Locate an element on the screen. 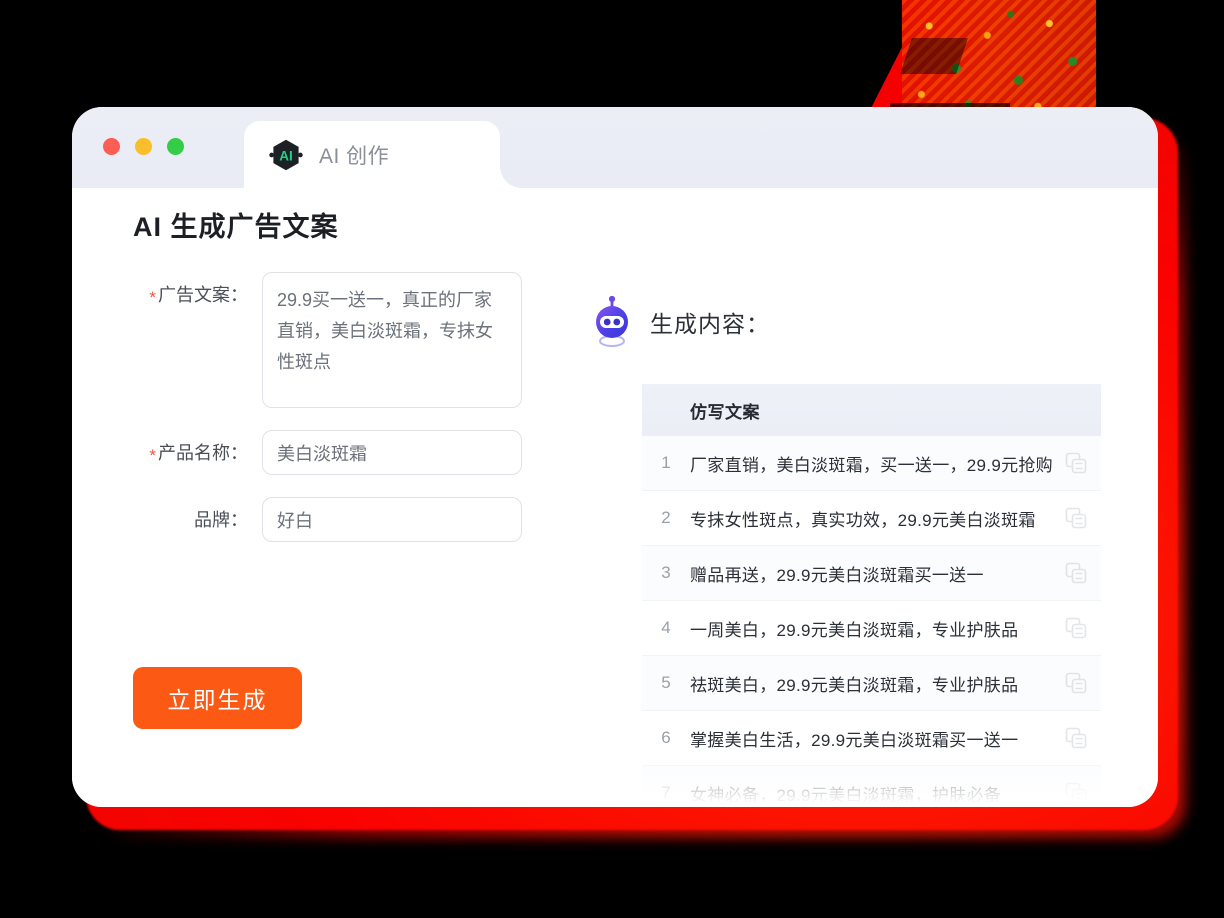 The width and height of the screenshot is (1224, 918). results-table-header: 仿写文案 is located at coordinates (871, 410).